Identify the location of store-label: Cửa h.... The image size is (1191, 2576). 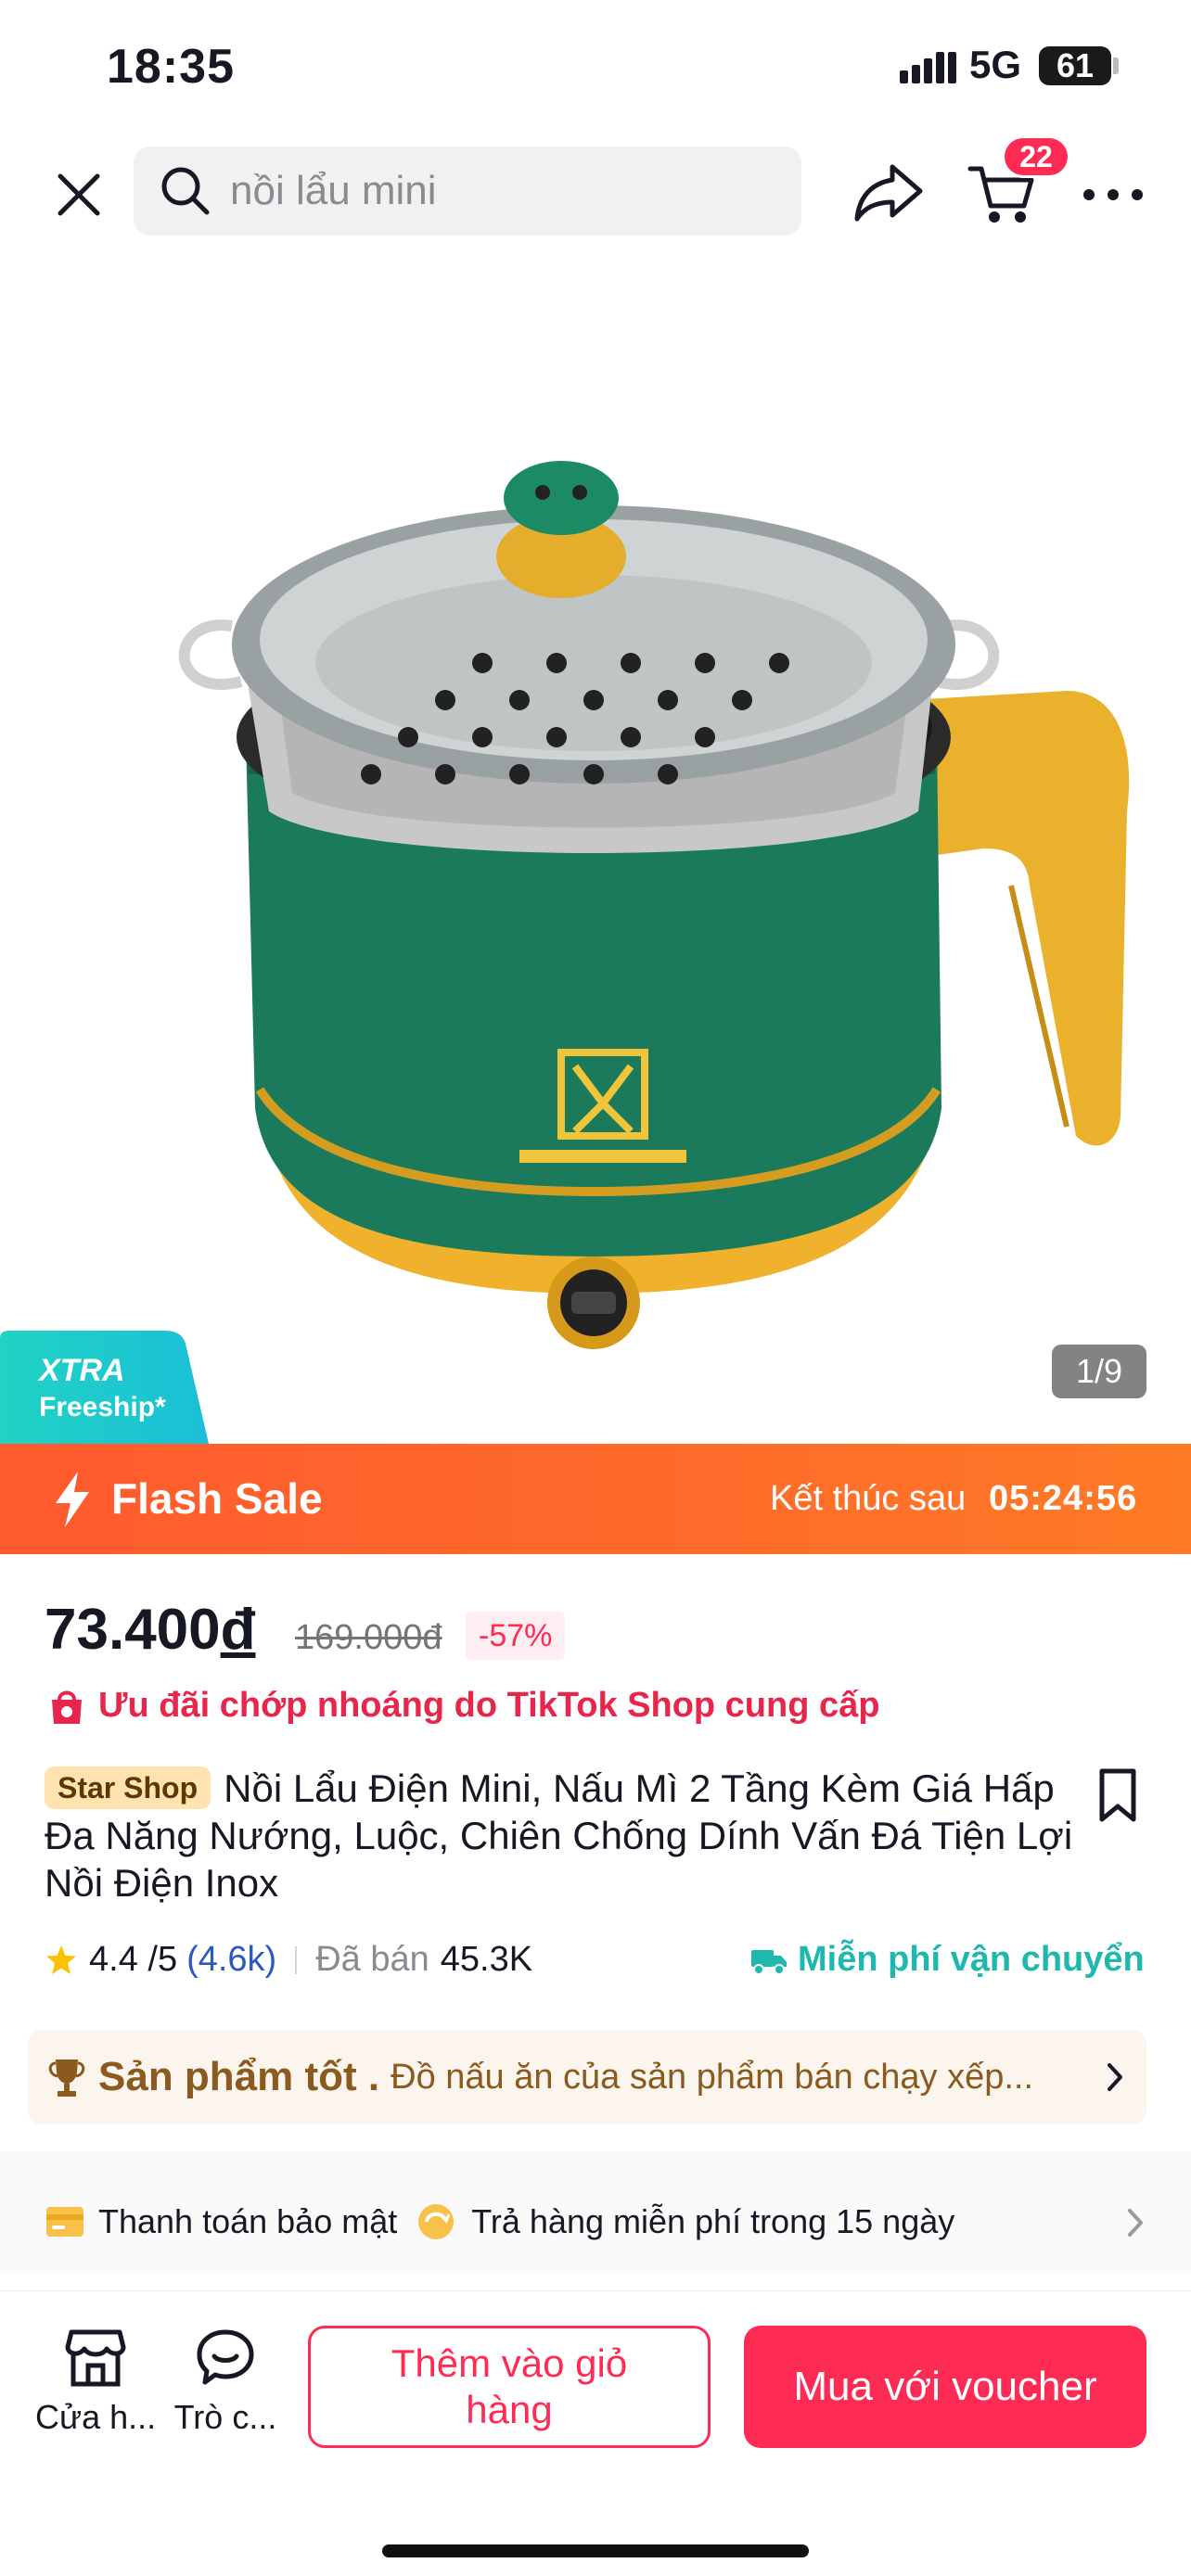
(96, 2417).